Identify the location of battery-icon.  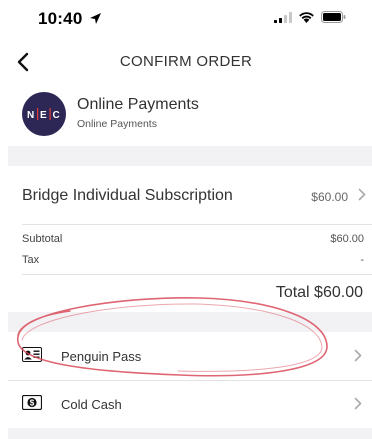
(333, 17).